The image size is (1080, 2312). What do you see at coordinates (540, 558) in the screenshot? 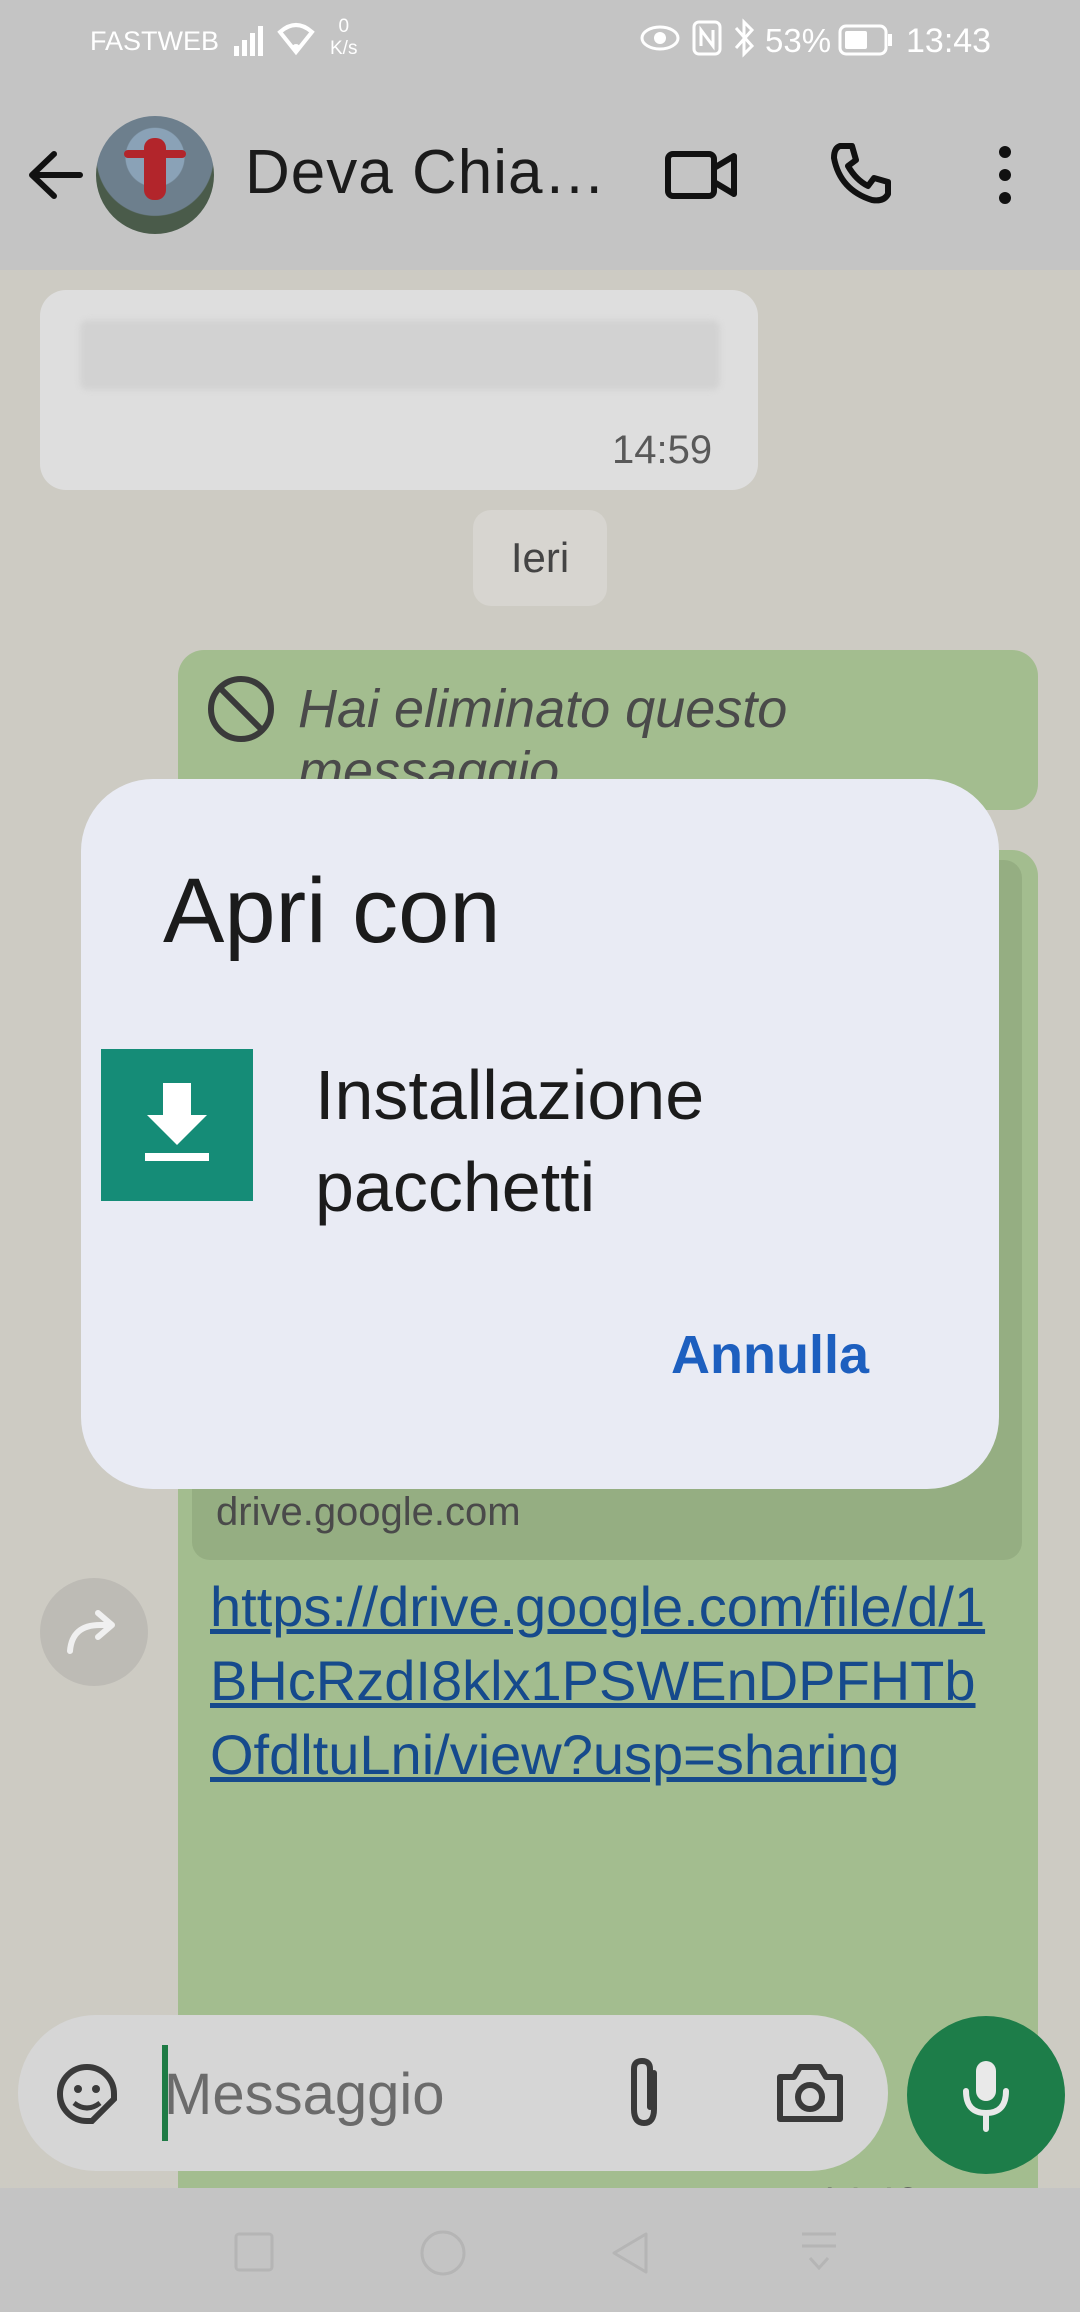
I see `date-separator: Ieri` at bounding box center [540, 558].